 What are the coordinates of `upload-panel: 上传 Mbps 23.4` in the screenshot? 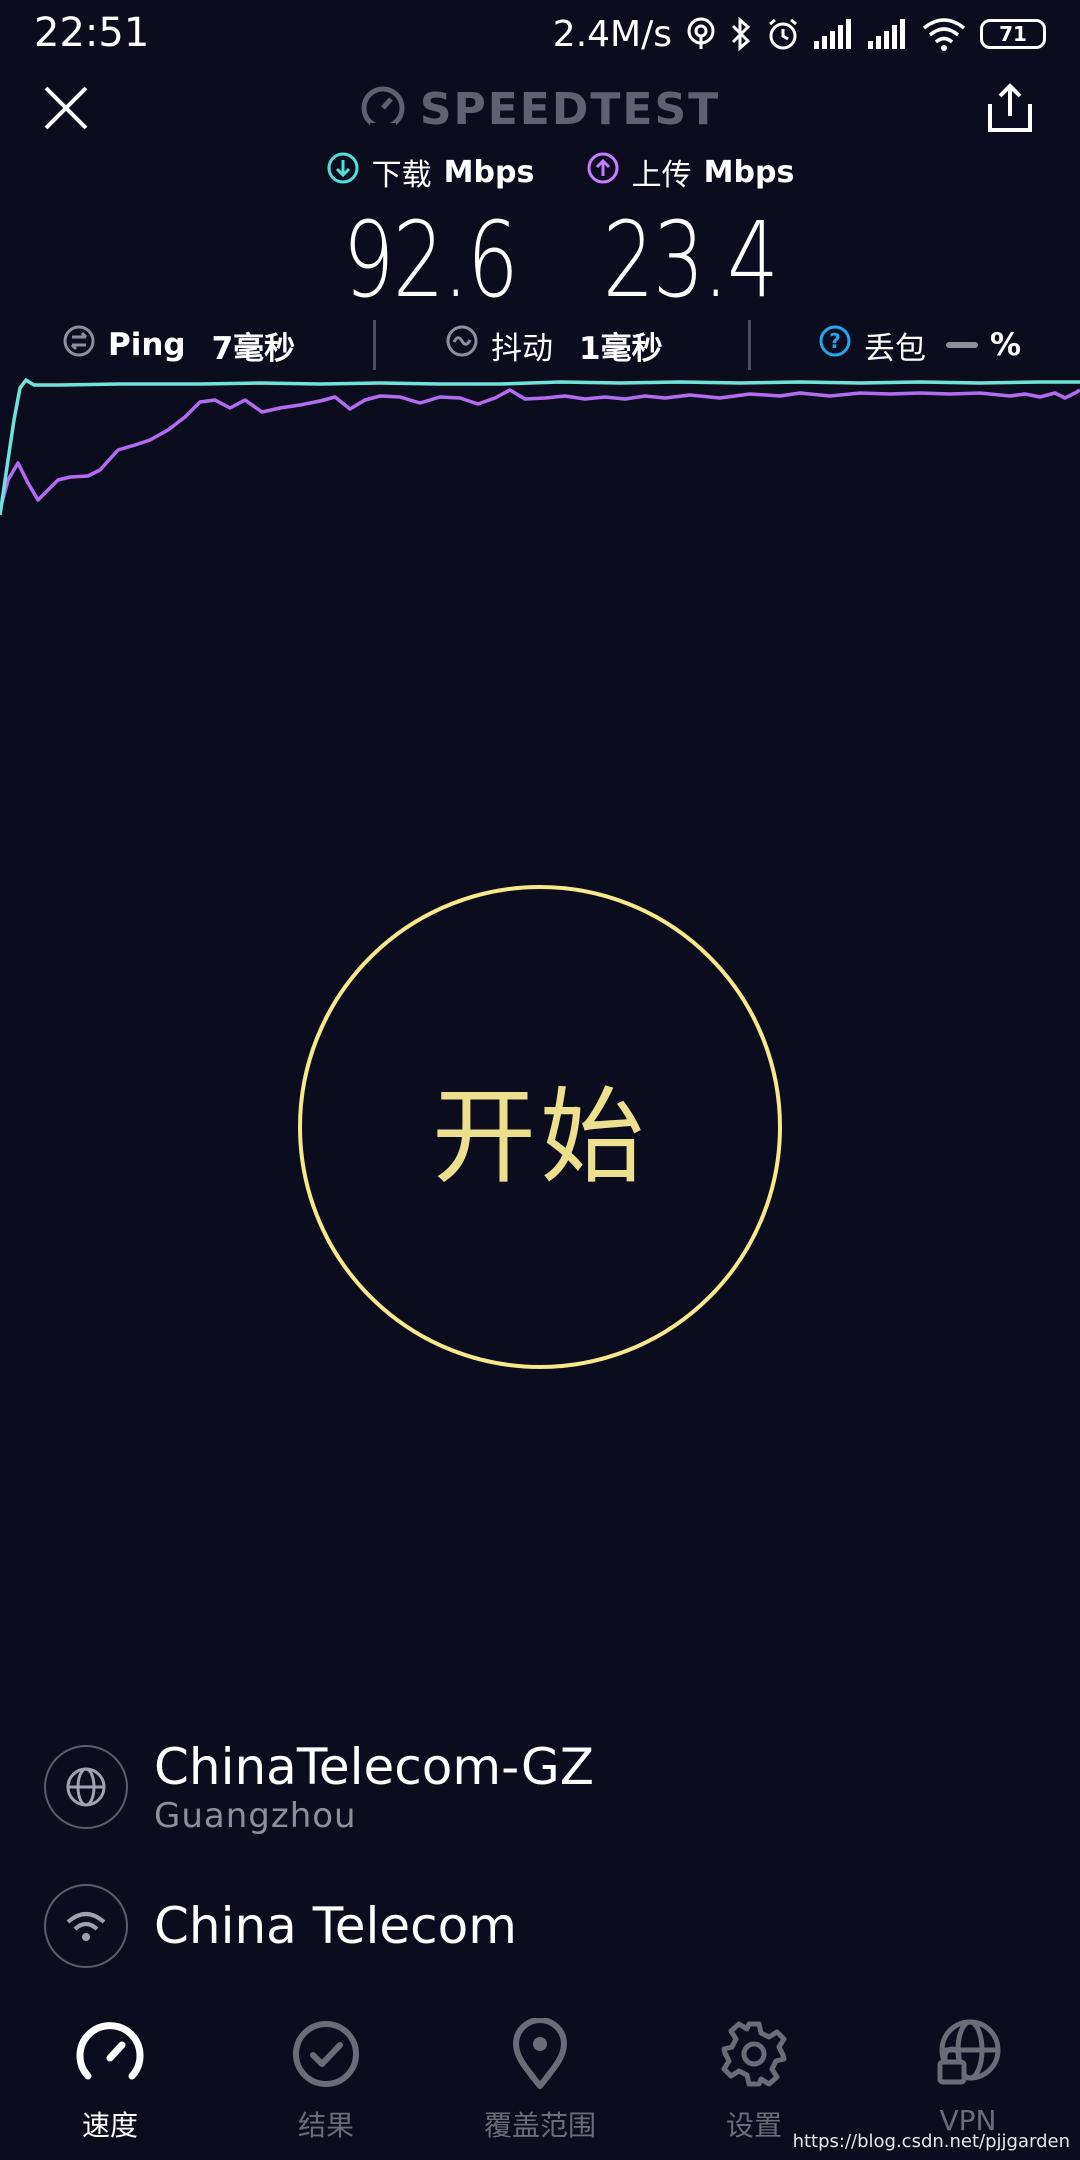 It's located at (690, 235).